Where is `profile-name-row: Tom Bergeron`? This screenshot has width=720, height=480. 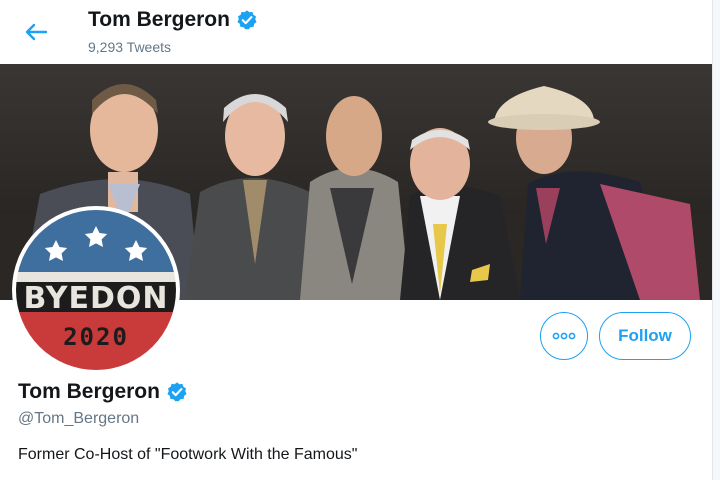 profile-name-row: Tom Bergeron is located at coordinates (103, 392).